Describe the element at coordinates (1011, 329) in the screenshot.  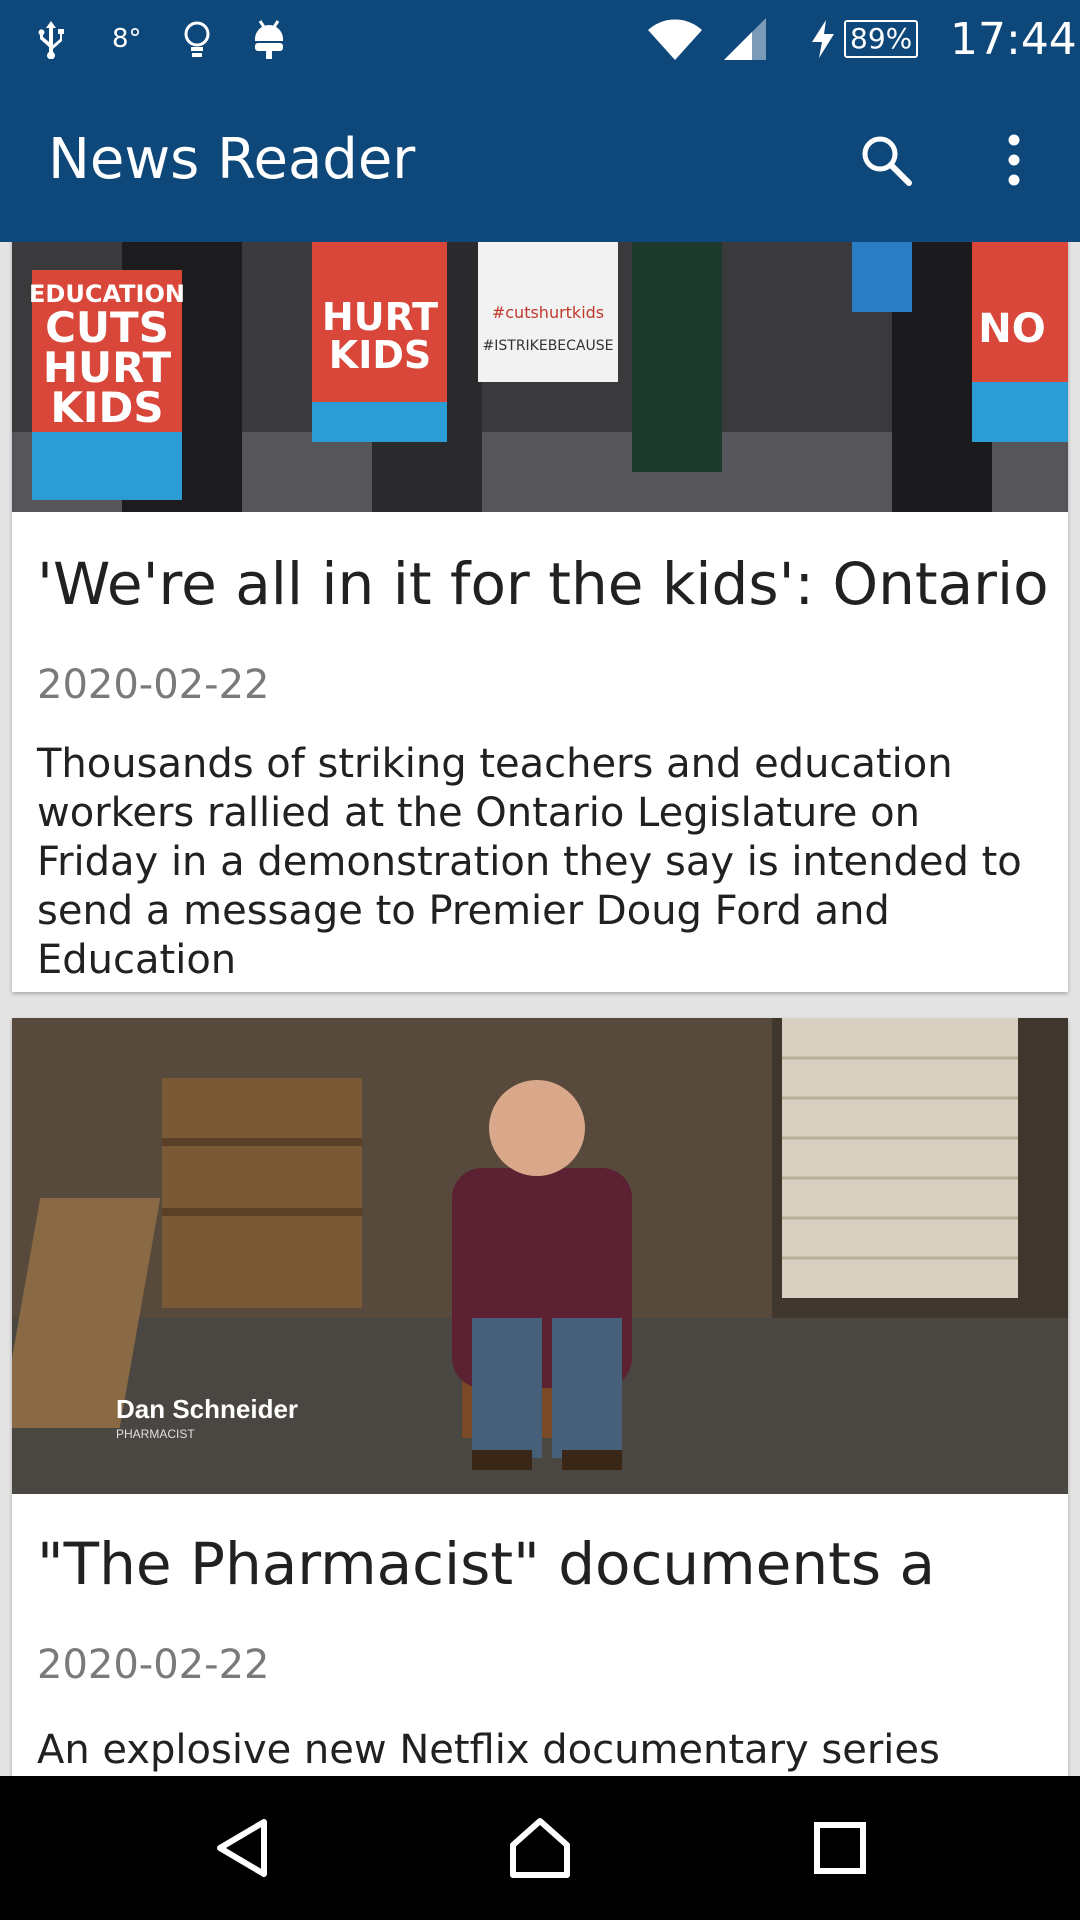
I see `sign-text: NO` at that location.